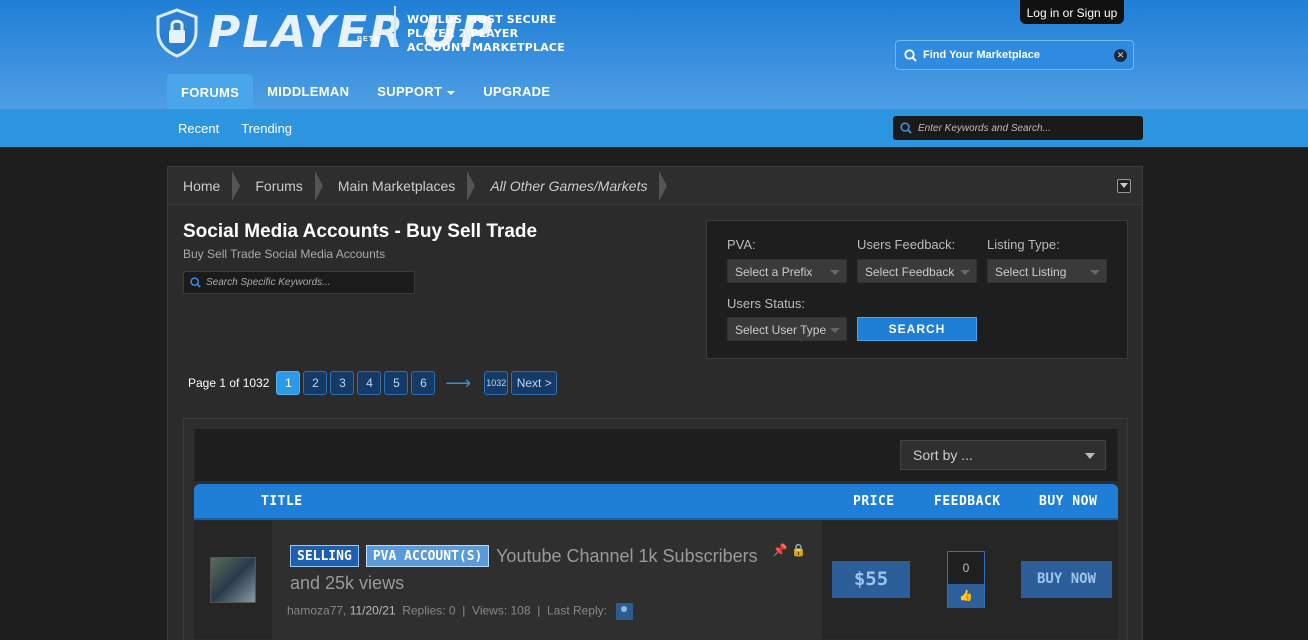  I want to click on buy-now-button: BUY NOW, so click(1066, 579).